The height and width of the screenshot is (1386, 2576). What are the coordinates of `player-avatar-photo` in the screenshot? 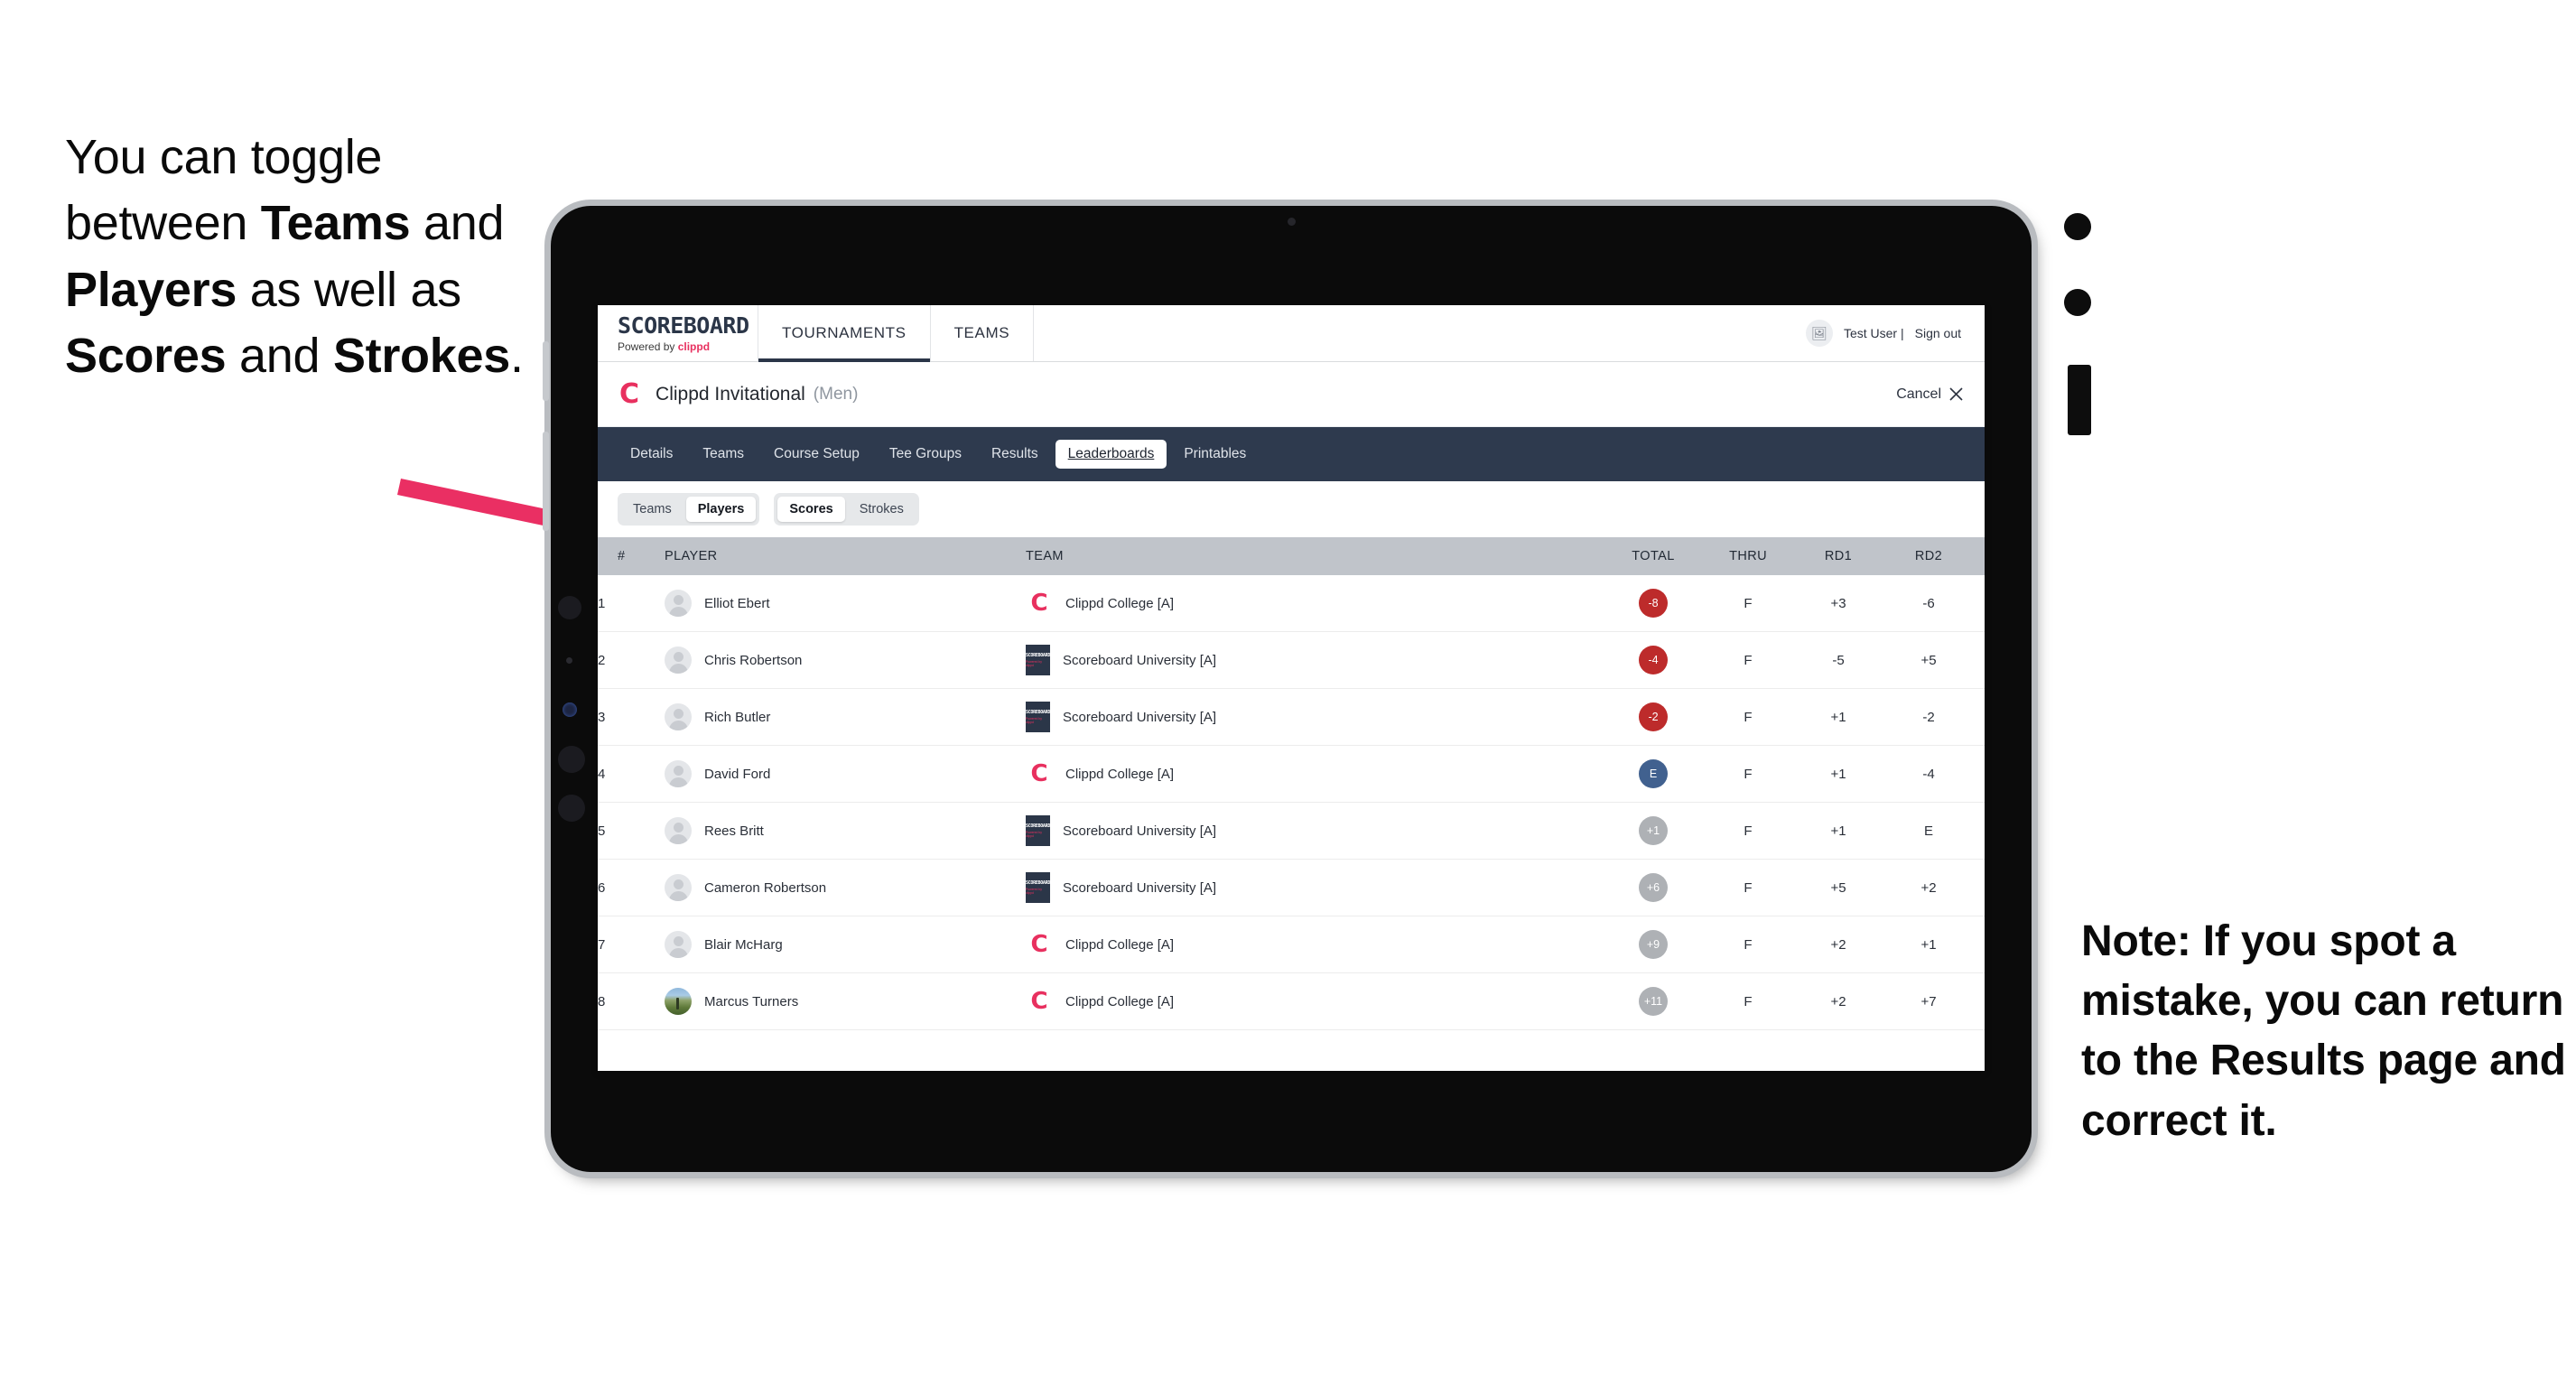 It's located at (678, 1001).